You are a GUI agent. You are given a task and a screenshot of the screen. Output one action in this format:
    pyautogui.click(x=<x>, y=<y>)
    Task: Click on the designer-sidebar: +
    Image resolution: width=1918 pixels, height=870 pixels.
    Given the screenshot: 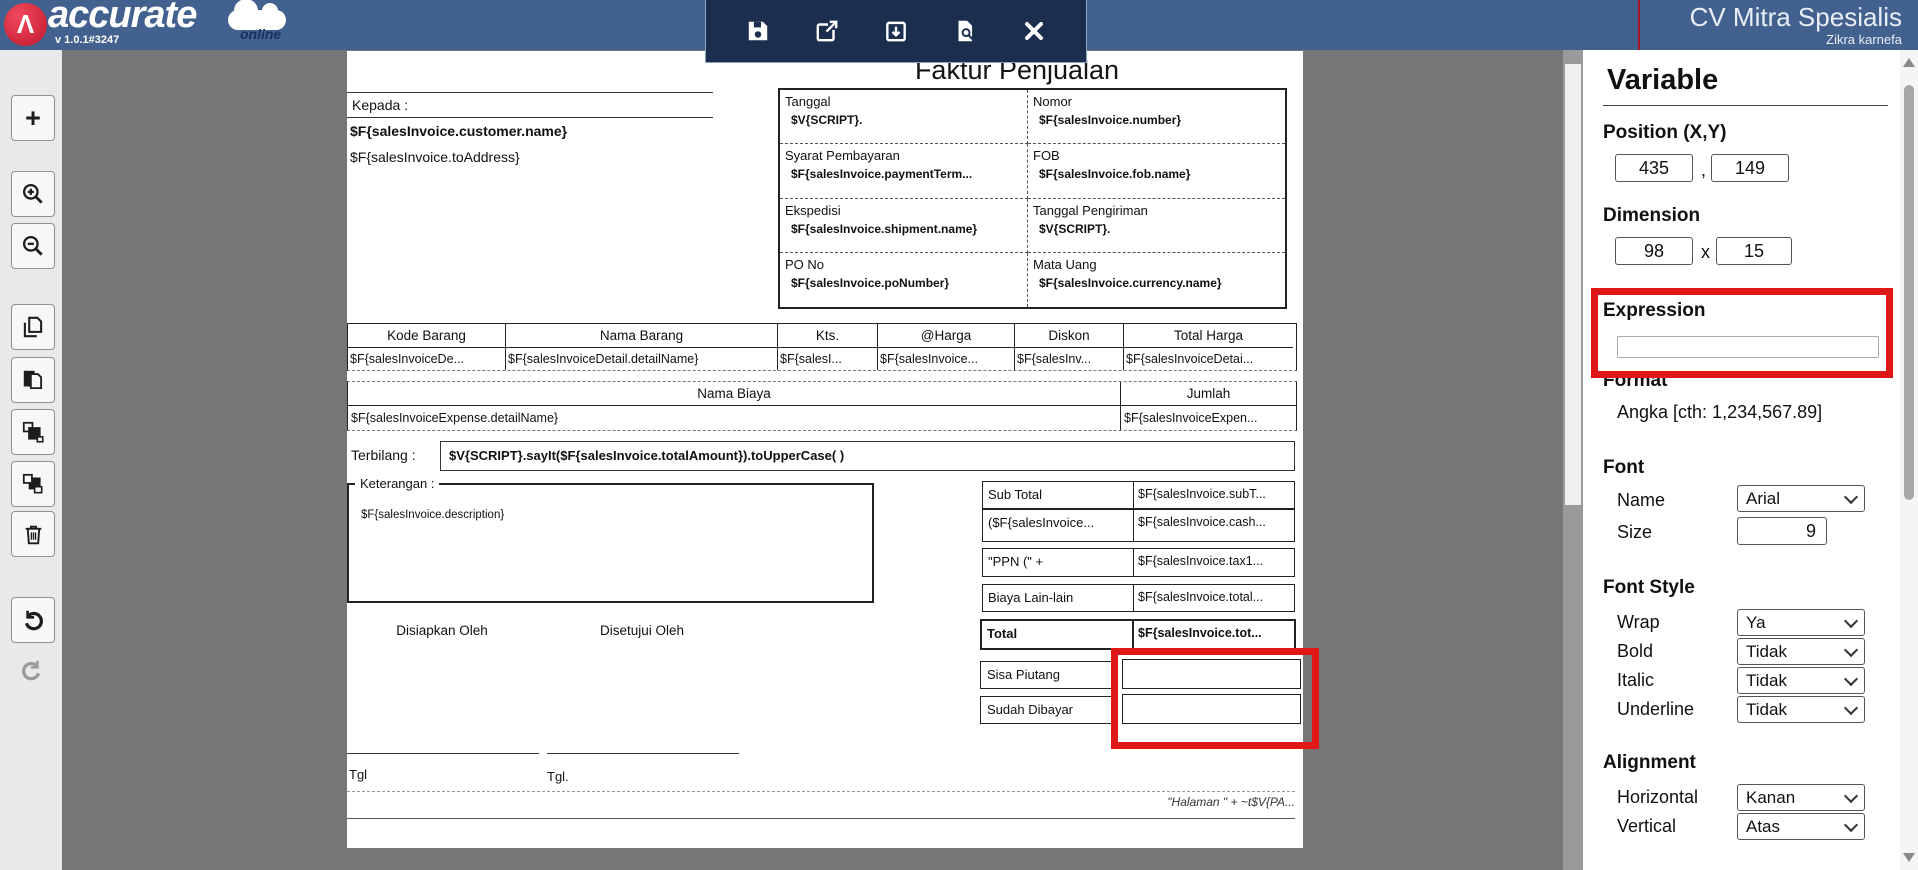 What is the action you would take?
    pyautogui.click(x=31, y=460)
    